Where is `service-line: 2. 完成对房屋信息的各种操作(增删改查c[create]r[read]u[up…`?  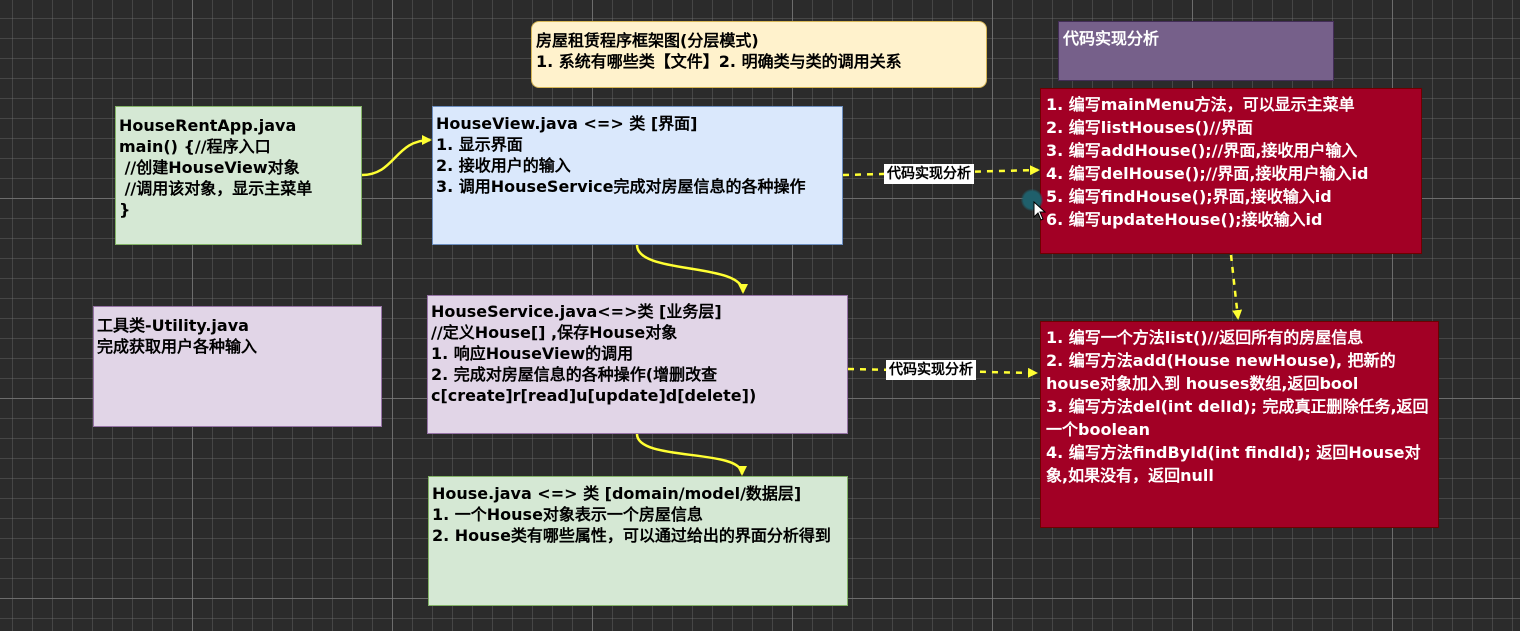
service-line: 2. 完成对房屋信息的各种操作(增删改查c[create]r[read]u[up… is located at coordinates (594, 385).